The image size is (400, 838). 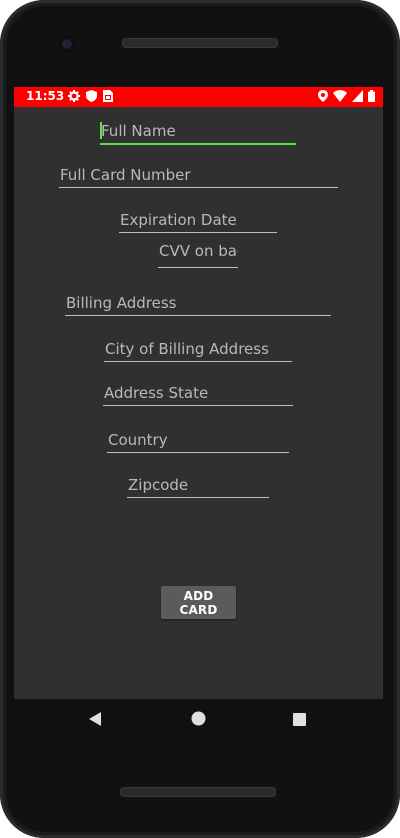 I want to click on card-number-field: Full Card Number, so click(x=198, y=176).